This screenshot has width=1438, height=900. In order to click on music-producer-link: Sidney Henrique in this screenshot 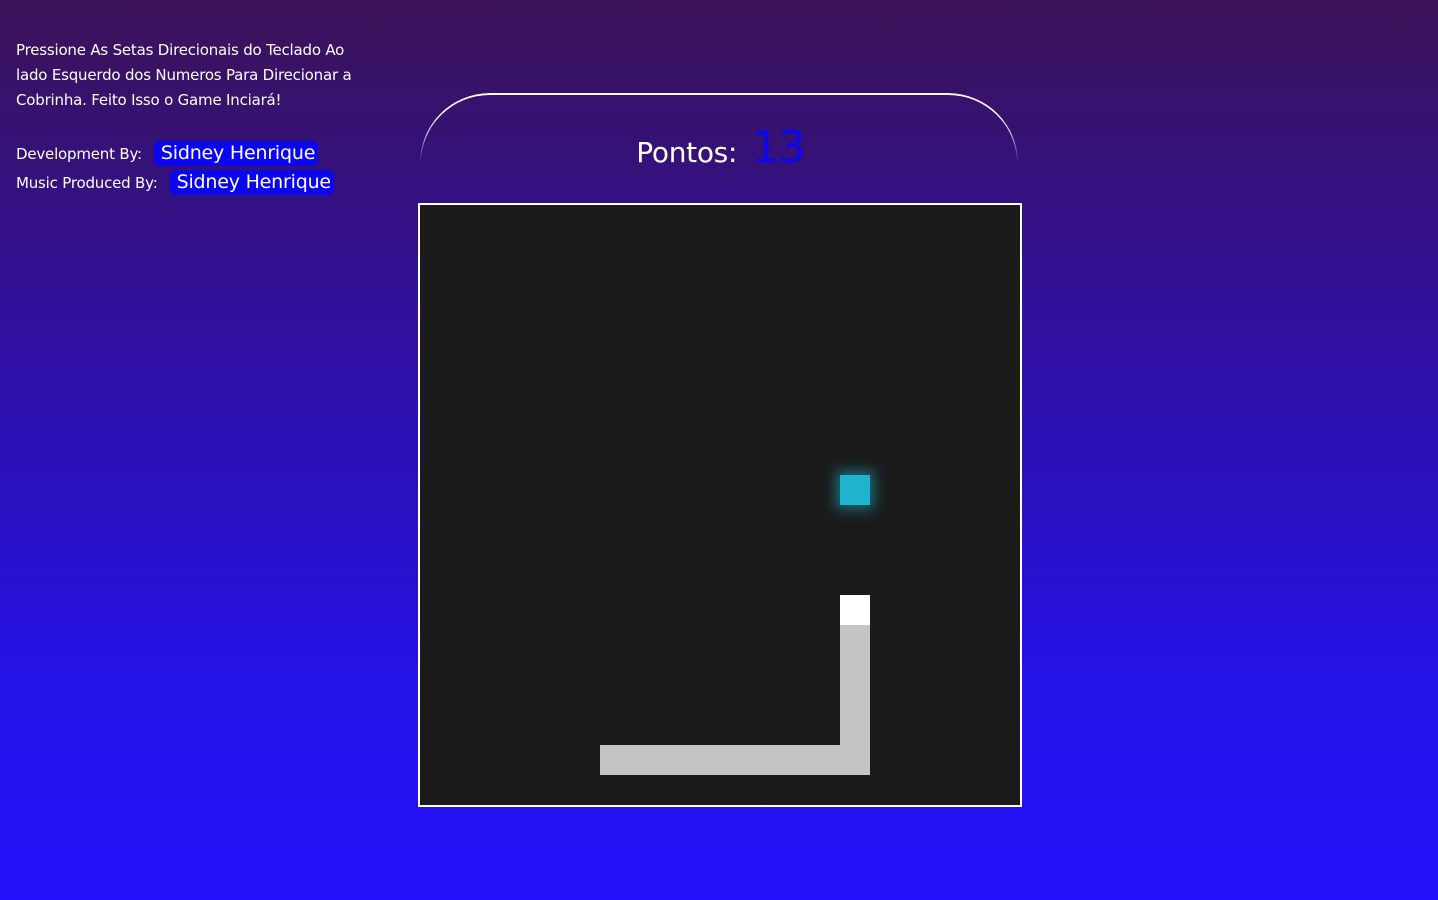, I will do `click(251, 182)`.